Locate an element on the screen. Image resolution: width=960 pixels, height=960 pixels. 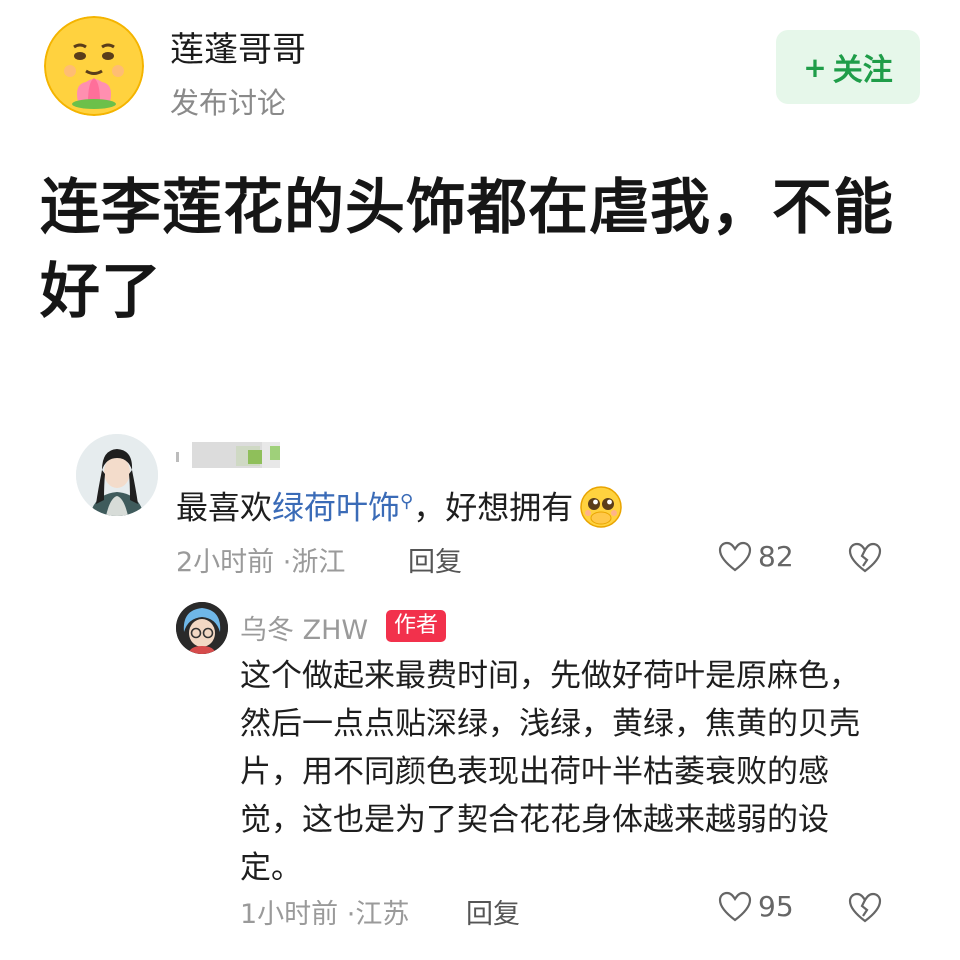
comment-body: 最喜欢绿荷叶饰⚲，好想拥有 is located at coordinates (399, 505).